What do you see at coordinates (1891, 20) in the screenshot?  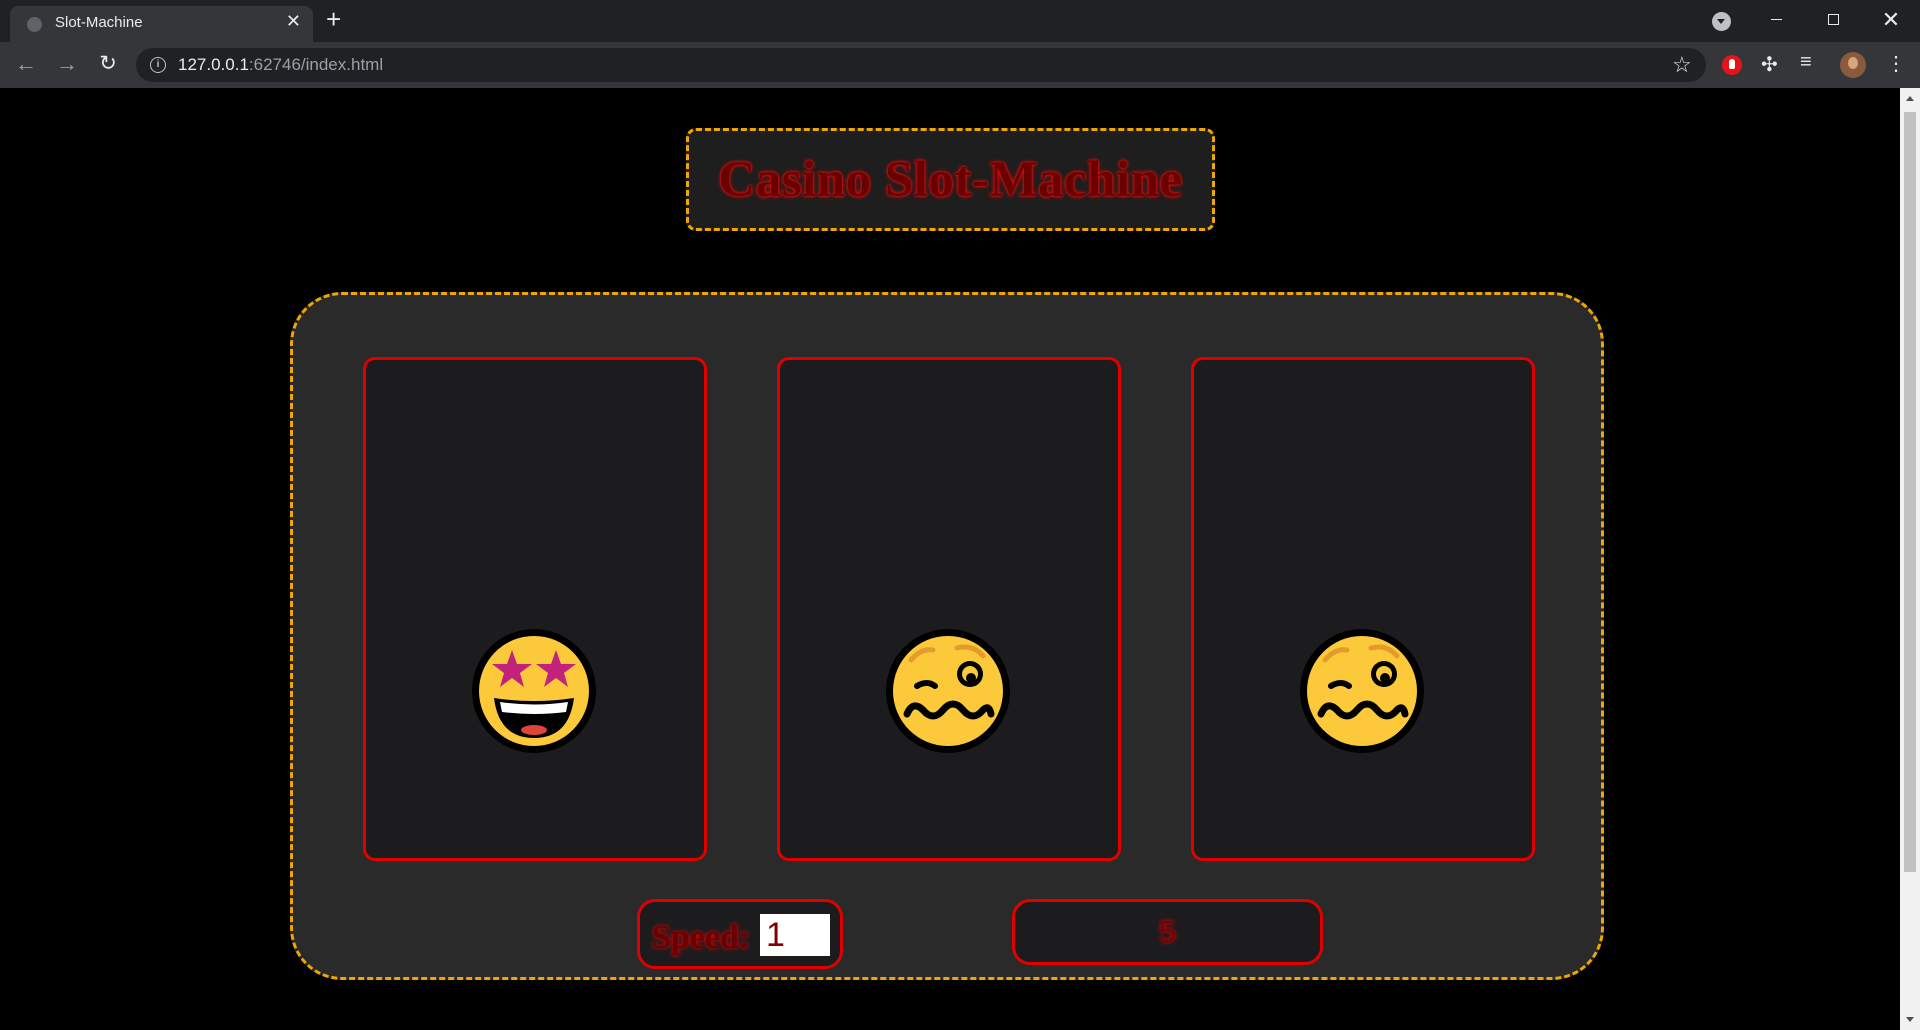 I see `close-window-button: ✕` at bounding box center [1891, 20].